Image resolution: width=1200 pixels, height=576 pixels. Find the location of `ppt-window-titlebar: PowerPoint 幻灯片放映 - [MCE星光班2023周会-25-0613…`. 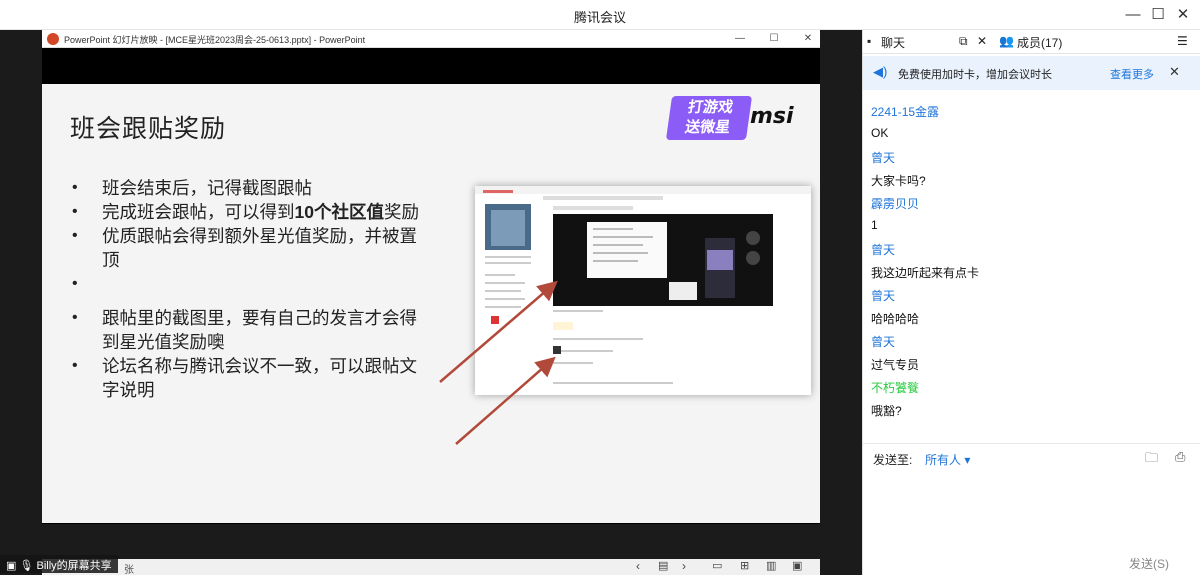

ppt-window-titlebar: PowerPoint 幻灯片放映 - [MCE星光班2023周会-25-0613… is located at coordinates (431, 39).